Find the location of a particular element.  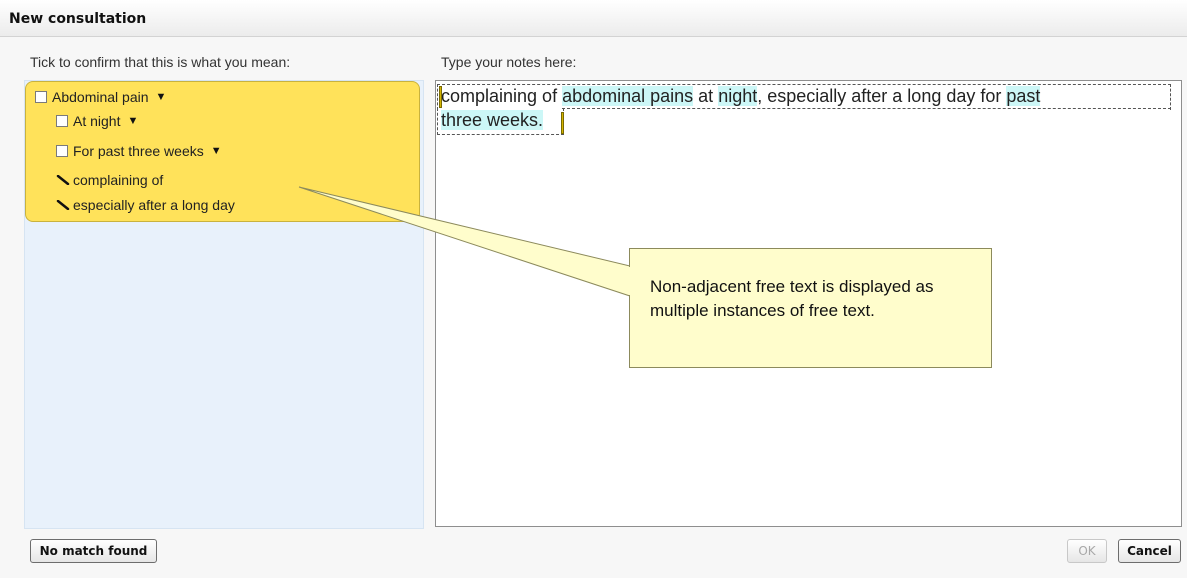

callout-pointer-joint is located at coordinates (630, 281).